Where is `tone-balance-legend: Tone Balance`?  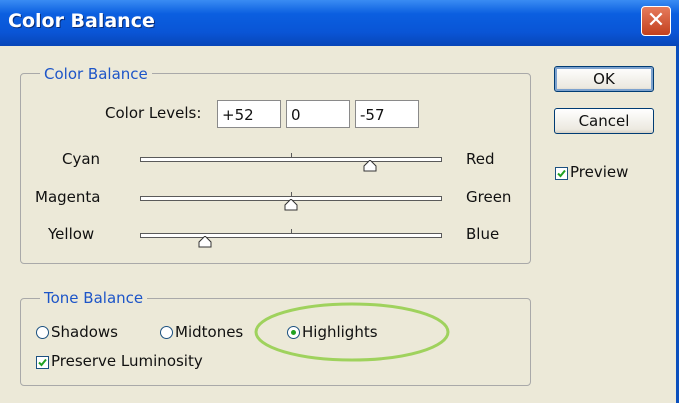
tone-balance-legend: Tone Balance is located at coordinates (94, 298).